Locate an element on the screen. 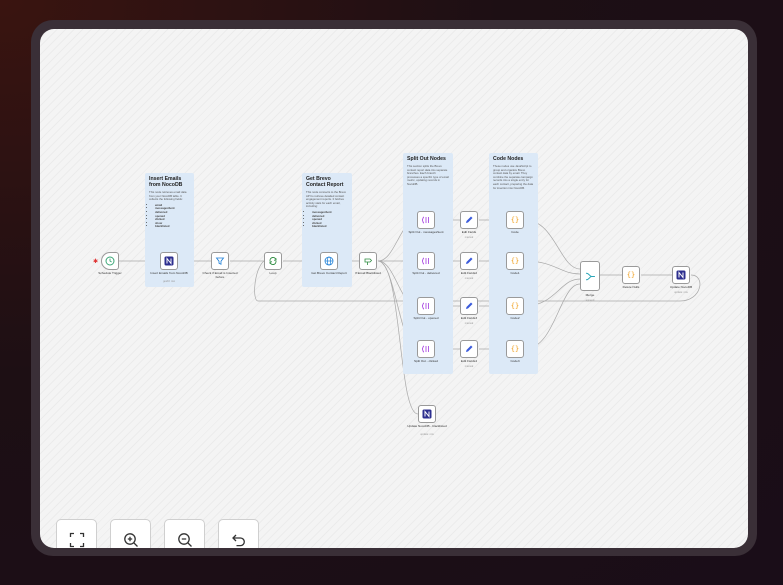  merge-icon is located at coordinates (590, 276).